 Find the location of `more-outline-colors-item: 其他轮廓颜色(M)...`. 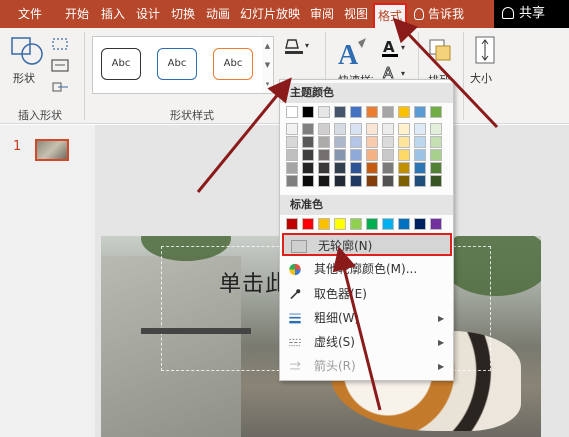

more-outline-colors-item: 其他轮廓颜色(M)... is located at coordinates (366, 269).